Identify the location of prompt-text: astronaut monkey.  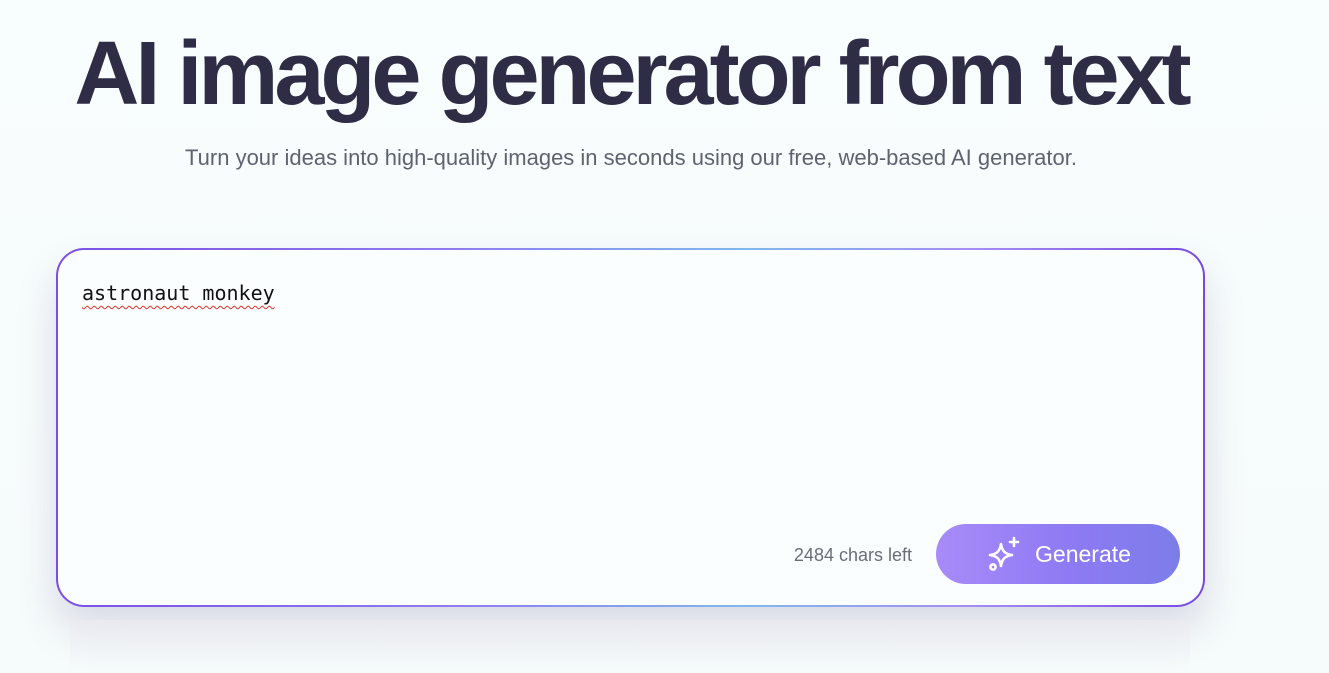
(178, 293).